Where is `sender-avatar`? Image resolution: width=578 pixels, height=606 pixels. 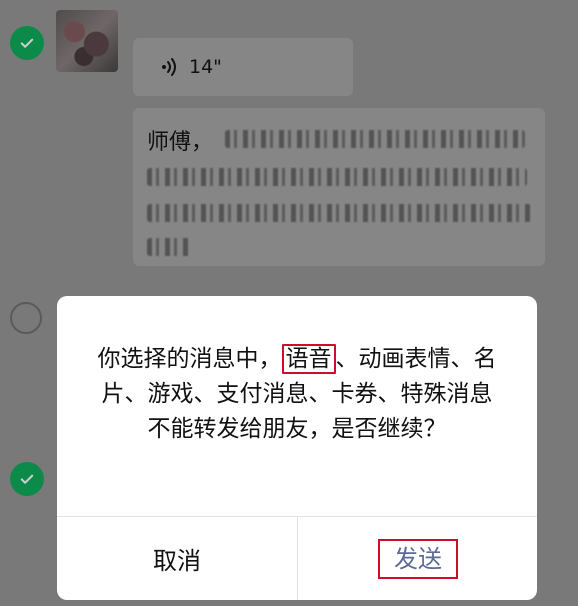 sender-avatar is located at coordinates (87, 41).